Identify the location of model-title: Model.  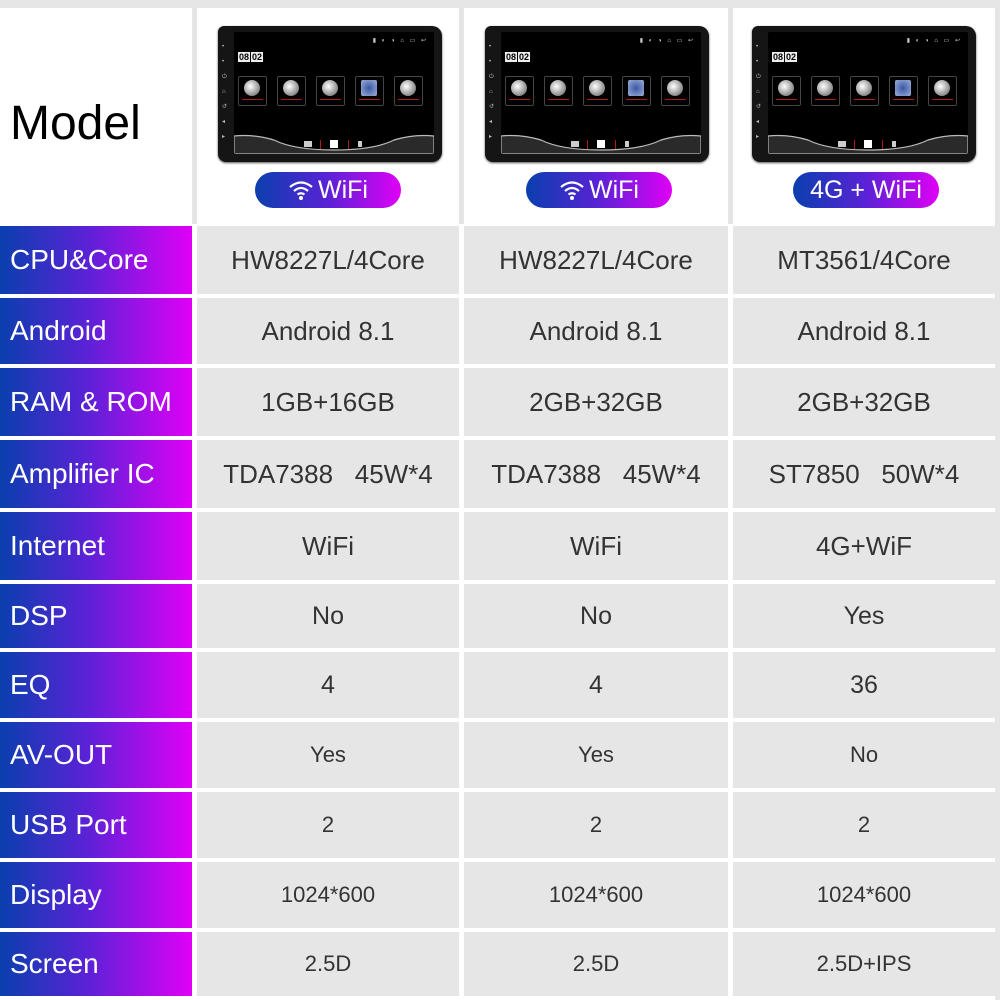
(75, 123).